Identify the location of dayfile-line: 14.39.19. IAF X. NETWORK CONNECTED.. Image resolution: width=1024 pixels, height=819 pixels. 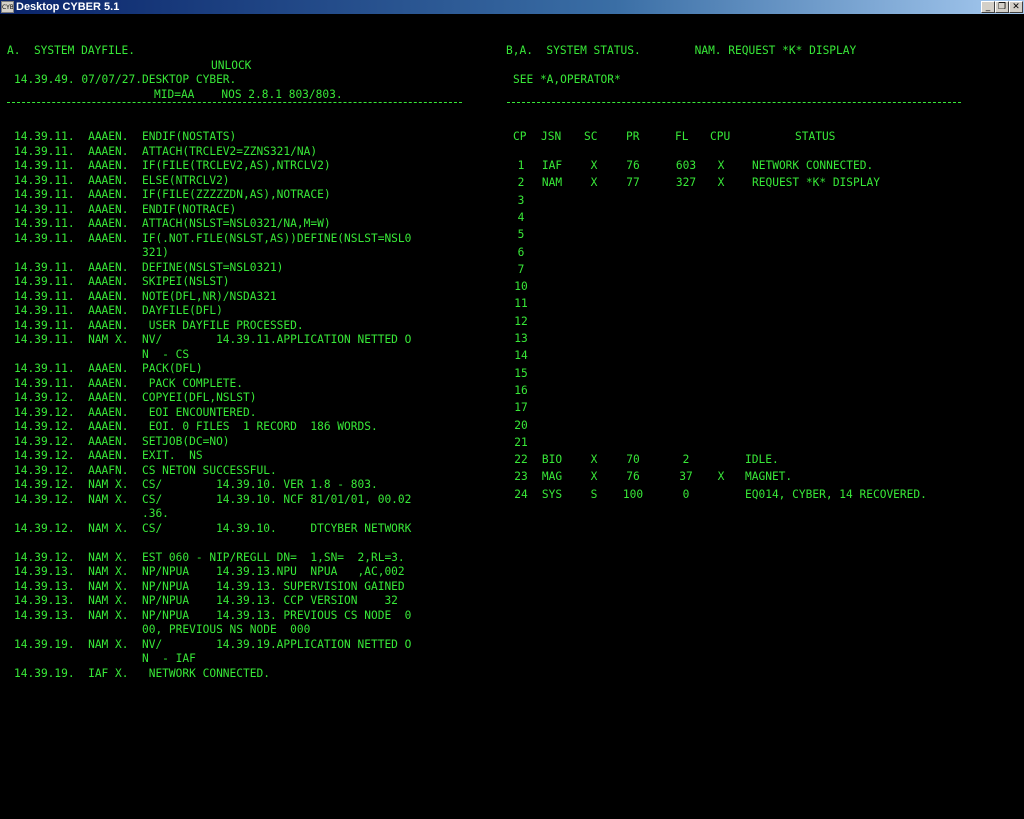
(142, 673).